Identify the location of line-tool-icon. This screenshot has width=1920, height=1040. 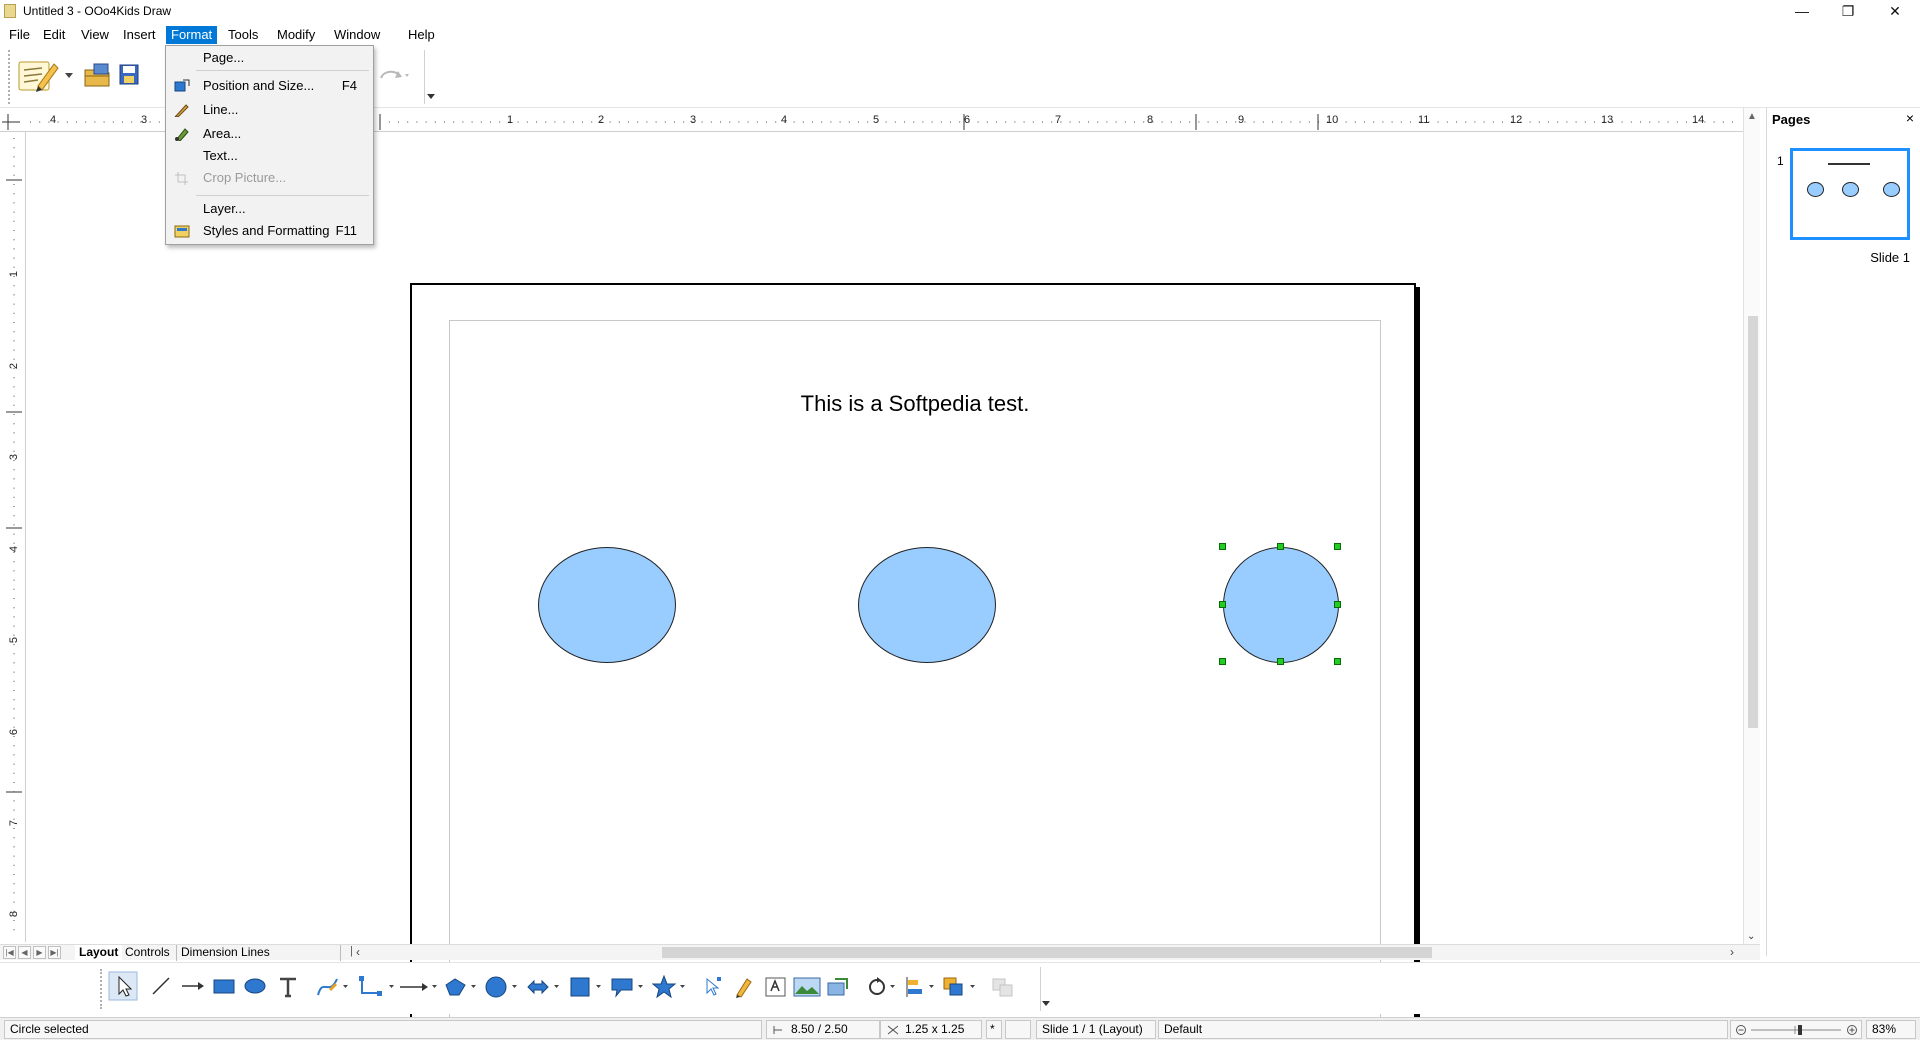
(161, 986).